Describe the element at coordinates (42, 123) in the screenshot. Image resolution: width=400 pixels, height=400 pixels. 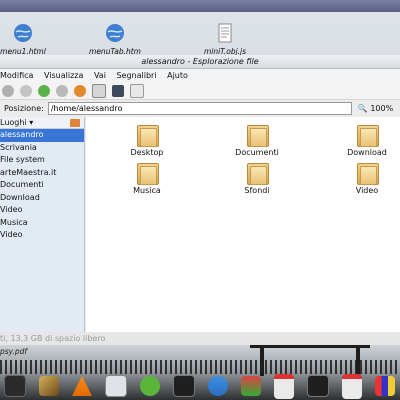
I see `sidebar-header: Luoghi ▾` at that location.